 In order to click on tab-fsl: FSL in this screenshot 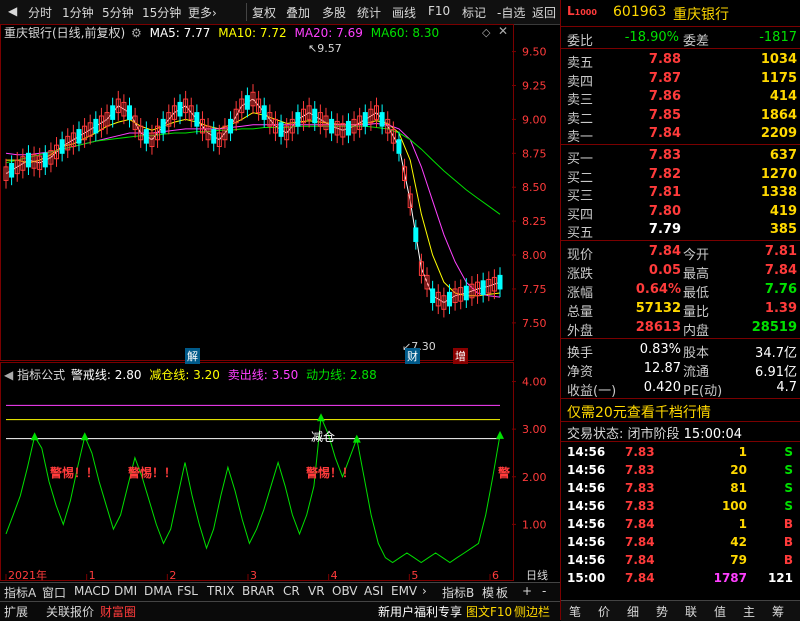, I will do `click(187, 591)`.